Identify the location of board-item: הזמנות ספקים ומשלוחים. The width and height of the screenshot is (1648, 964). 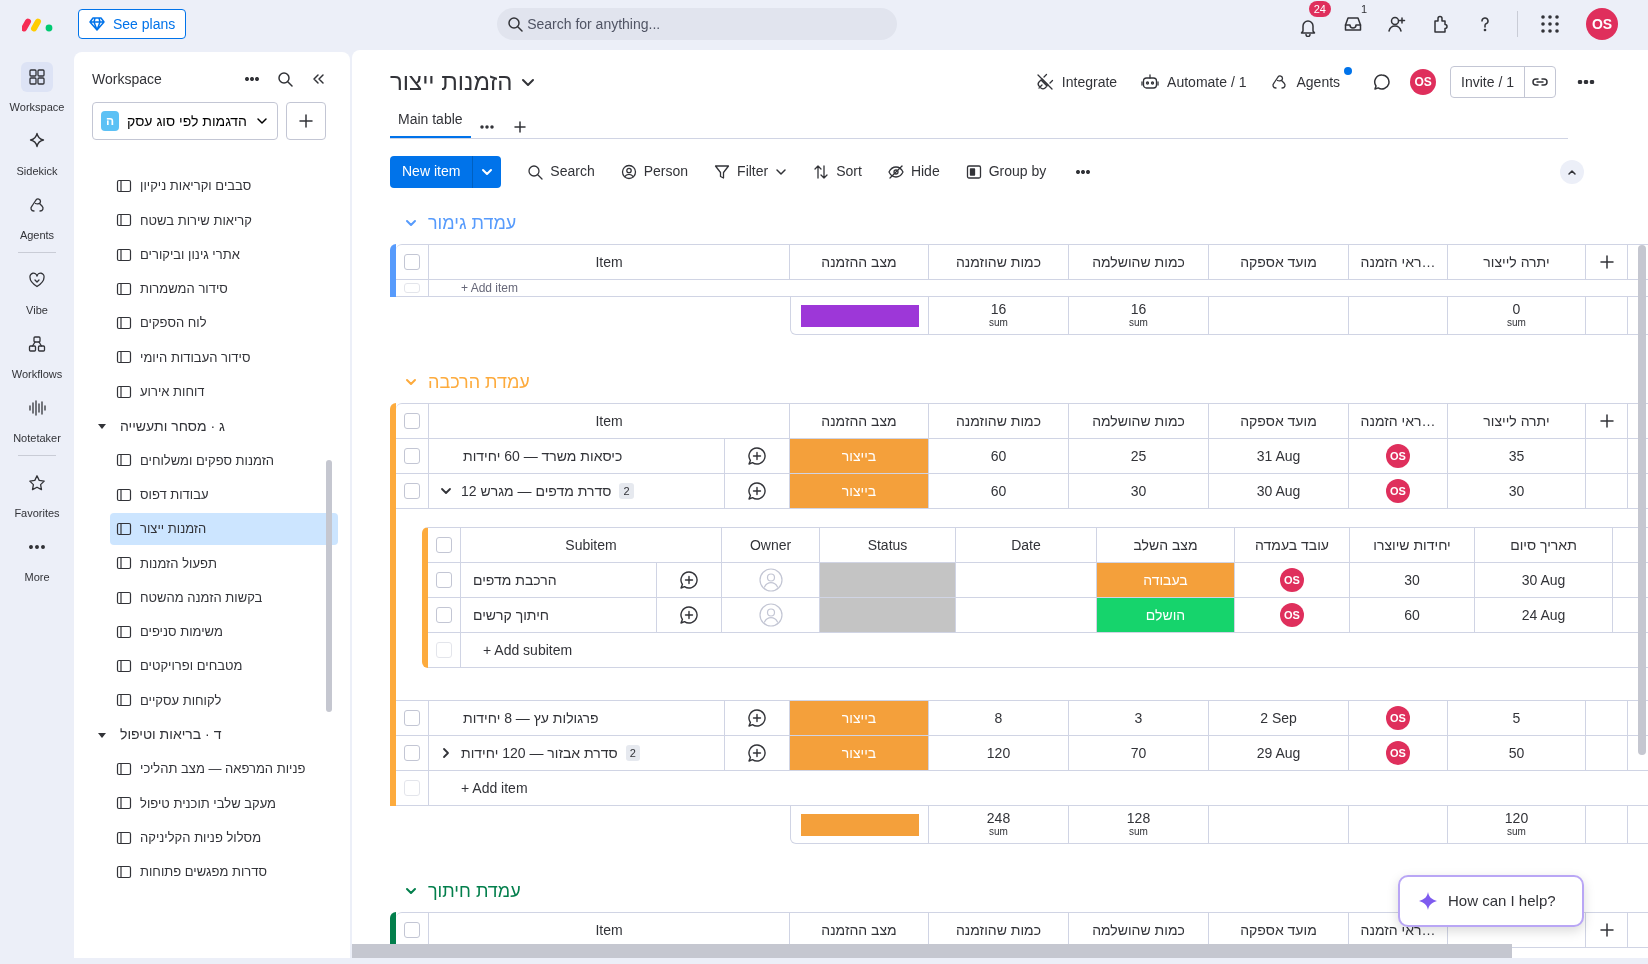
(224, 460).